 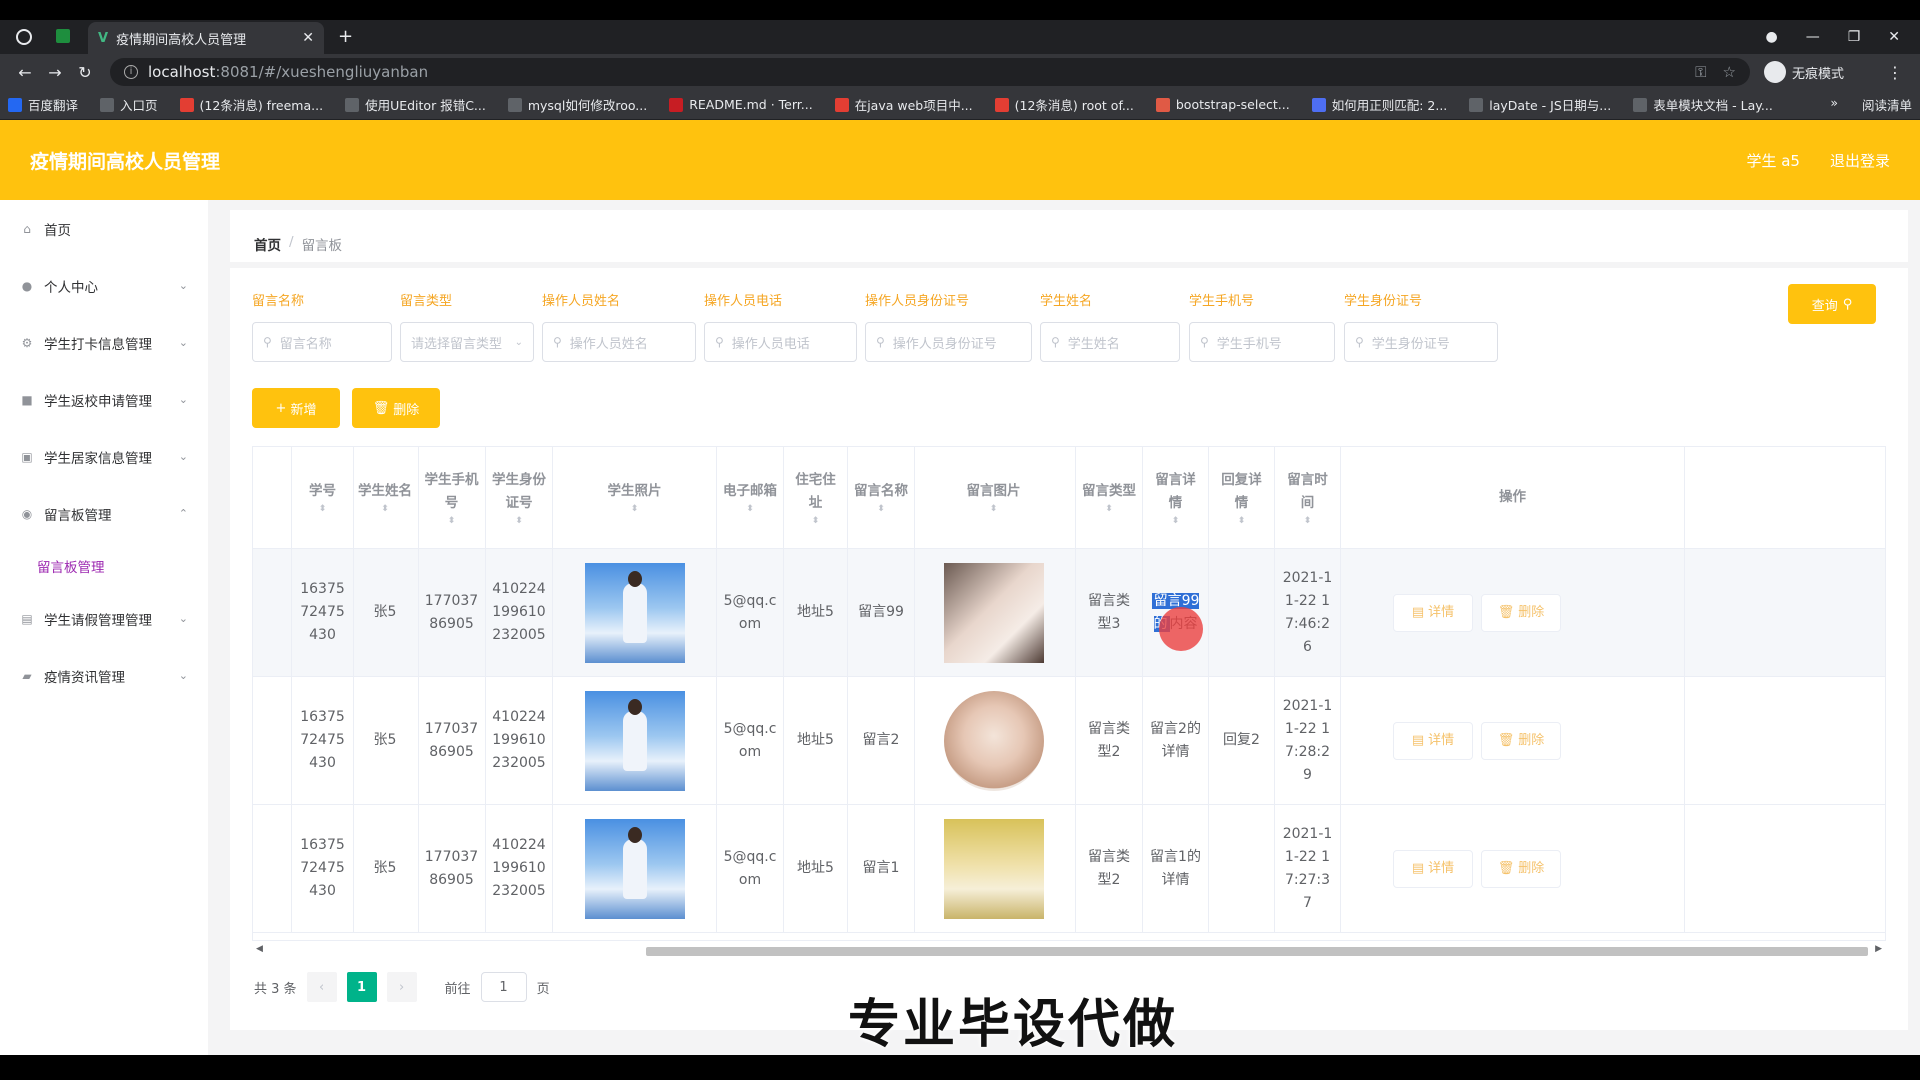 What do you see at coordinates (635, 868) in the screenshot?
I see `table-cell` at bounding box center [635, 868].